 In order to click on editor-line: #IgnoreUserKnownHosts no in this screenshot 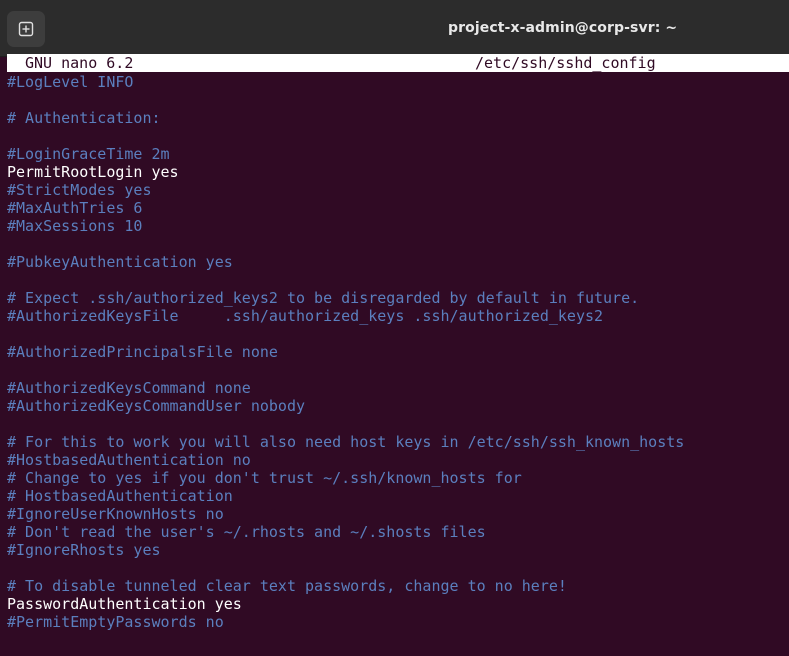, I will do `click(397, 514)`.